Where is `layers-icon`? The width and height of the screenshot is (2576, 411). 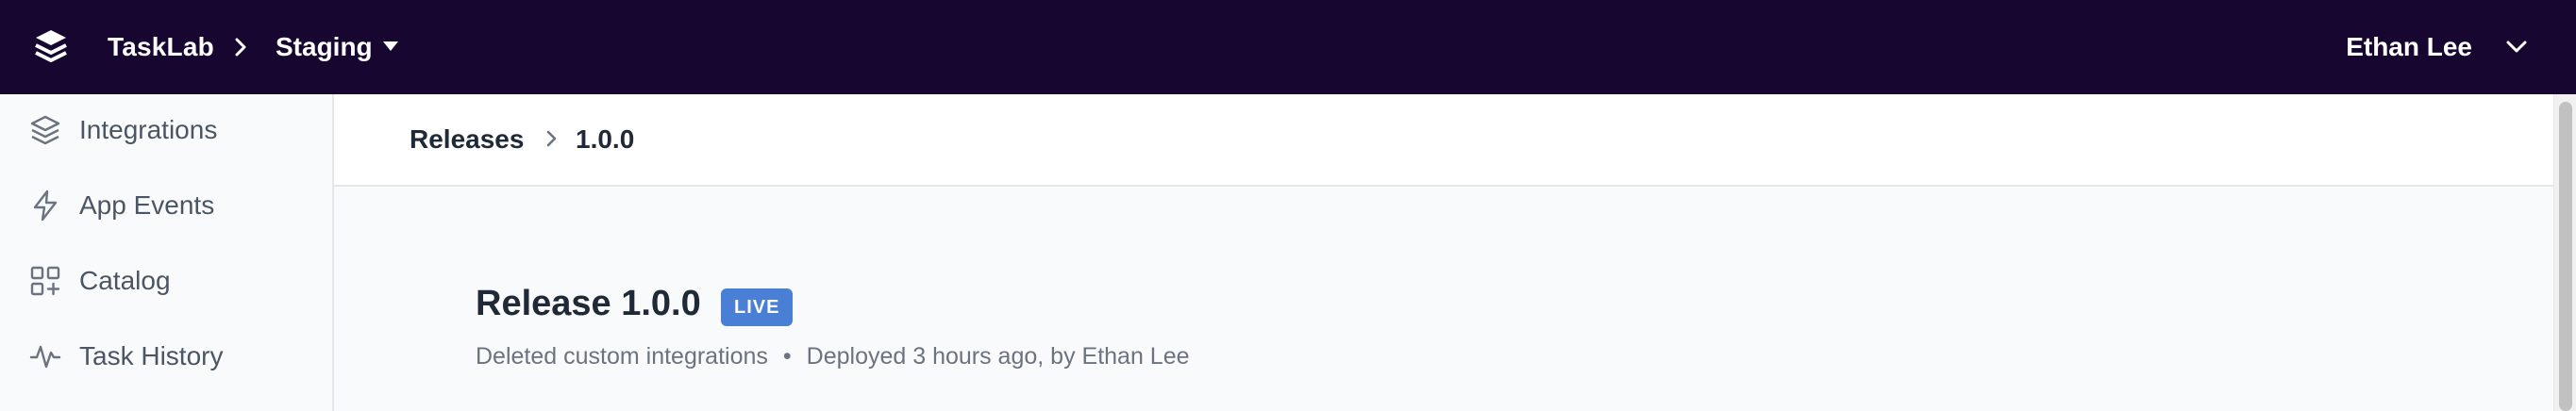 layers-icon is located at coordinates (45, 130).